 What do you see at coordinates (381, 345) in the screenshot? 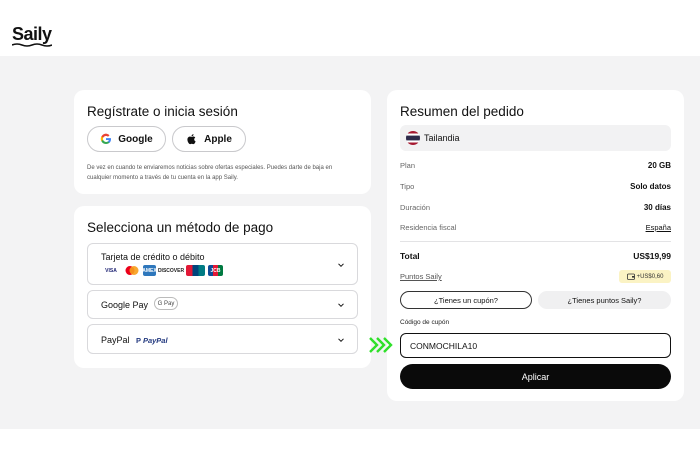
I see `annotation-arrows-icon` at bounding box center [381, 345].